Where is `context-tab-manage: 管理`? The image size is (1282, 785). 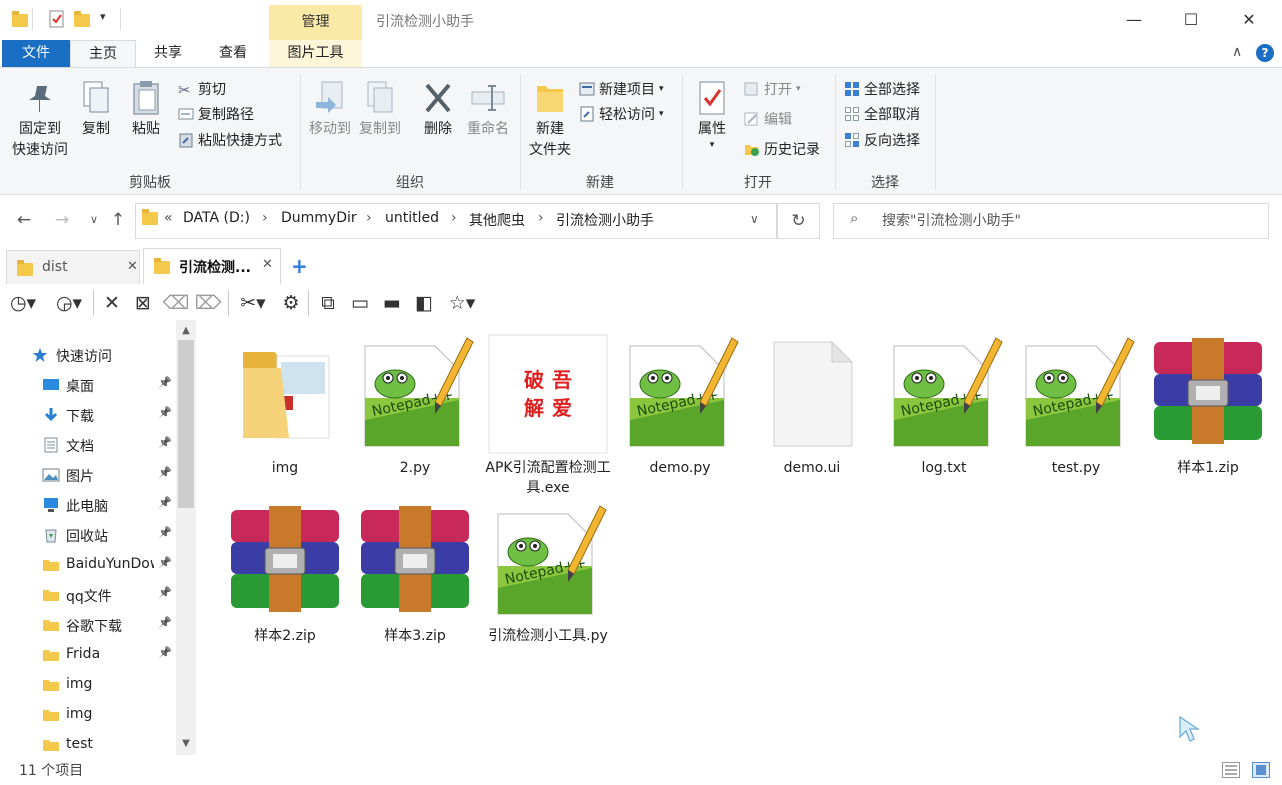 context-tab-manage: 管理 is located at coordinates (315, 22).